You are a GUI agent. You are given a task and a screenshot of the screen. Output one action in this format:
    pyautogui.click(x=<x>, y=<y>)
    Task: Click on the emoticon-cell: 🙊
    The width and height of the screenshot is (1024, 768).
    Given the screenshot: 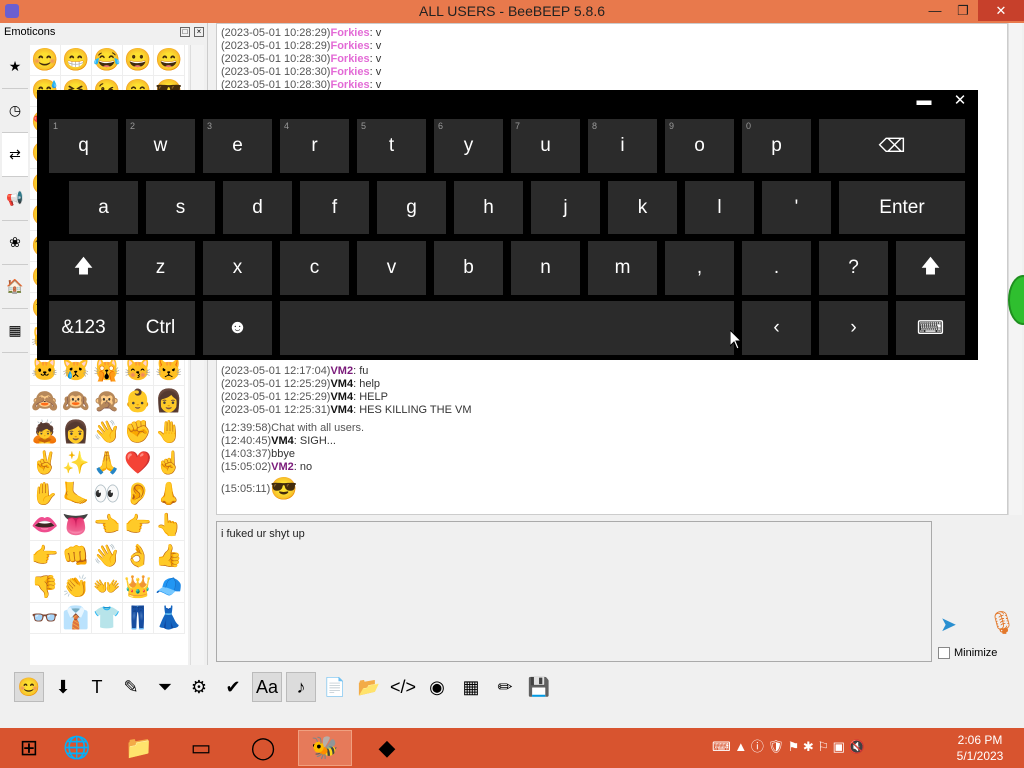 What is the action you would take?
    pyautogui.click(x=107, y=401)
    